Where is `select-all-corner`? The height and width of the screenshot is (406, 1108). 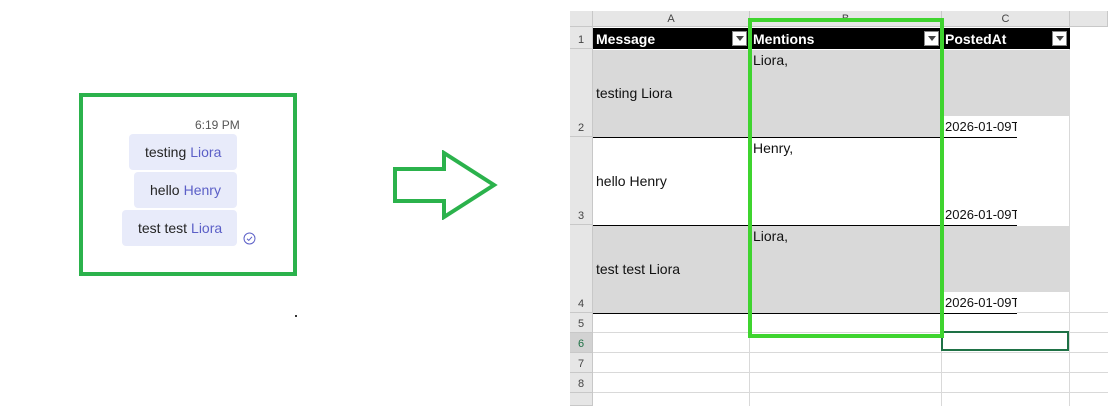
select-all-corner is located at coordinates (581, 19).